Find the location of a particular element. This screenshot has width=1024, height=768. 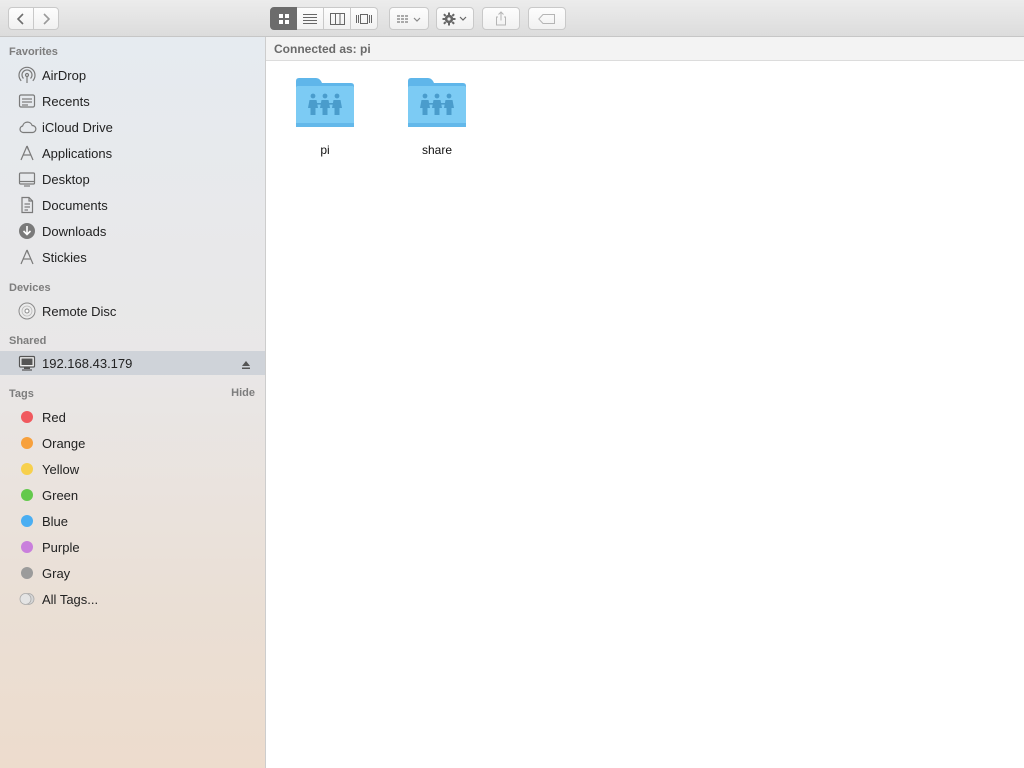

red-tag-icon is located at coordinates (27, 417).